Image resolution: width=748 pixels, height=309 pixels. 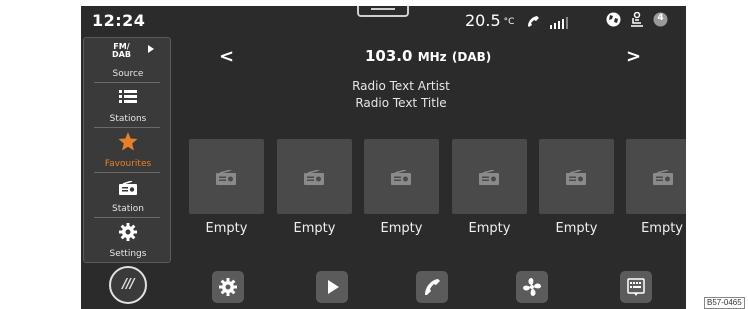 I want to click on gear-icon, so click(x=128, y=234).